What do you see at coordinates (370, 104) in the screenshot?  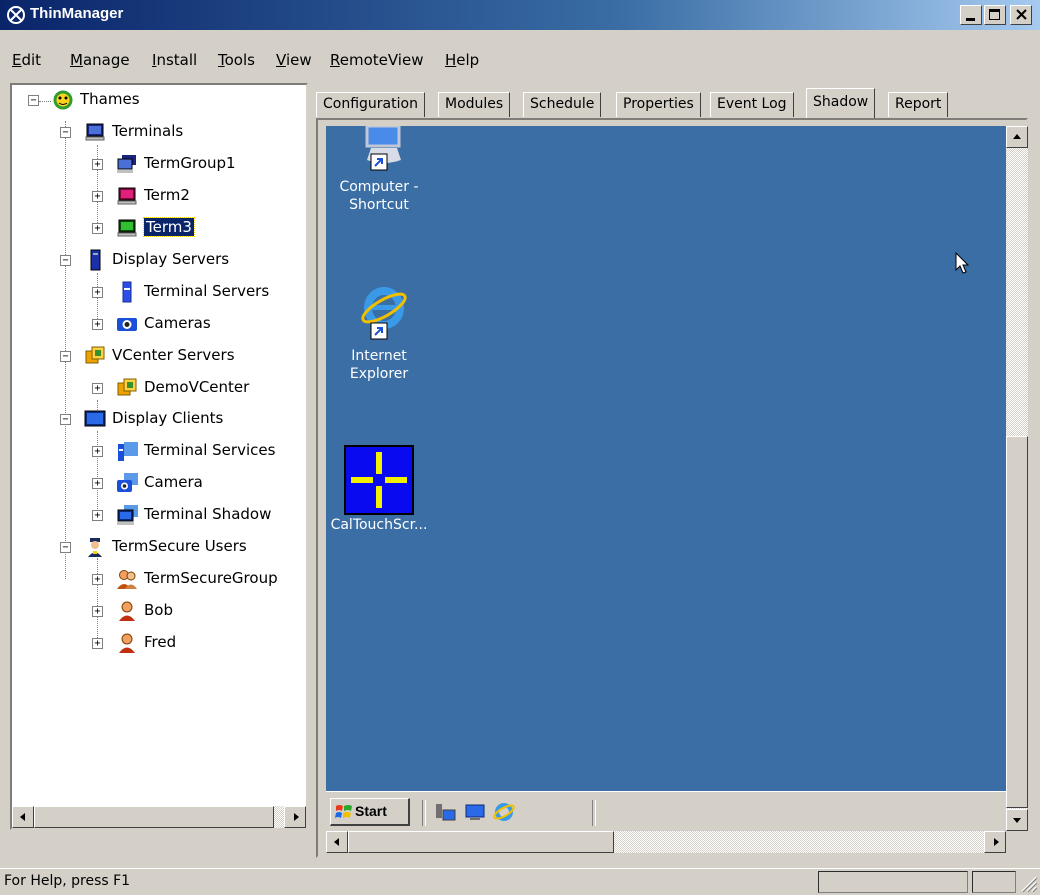 I see `tab-configuration: Configuration` at bounding box center [370, 104].